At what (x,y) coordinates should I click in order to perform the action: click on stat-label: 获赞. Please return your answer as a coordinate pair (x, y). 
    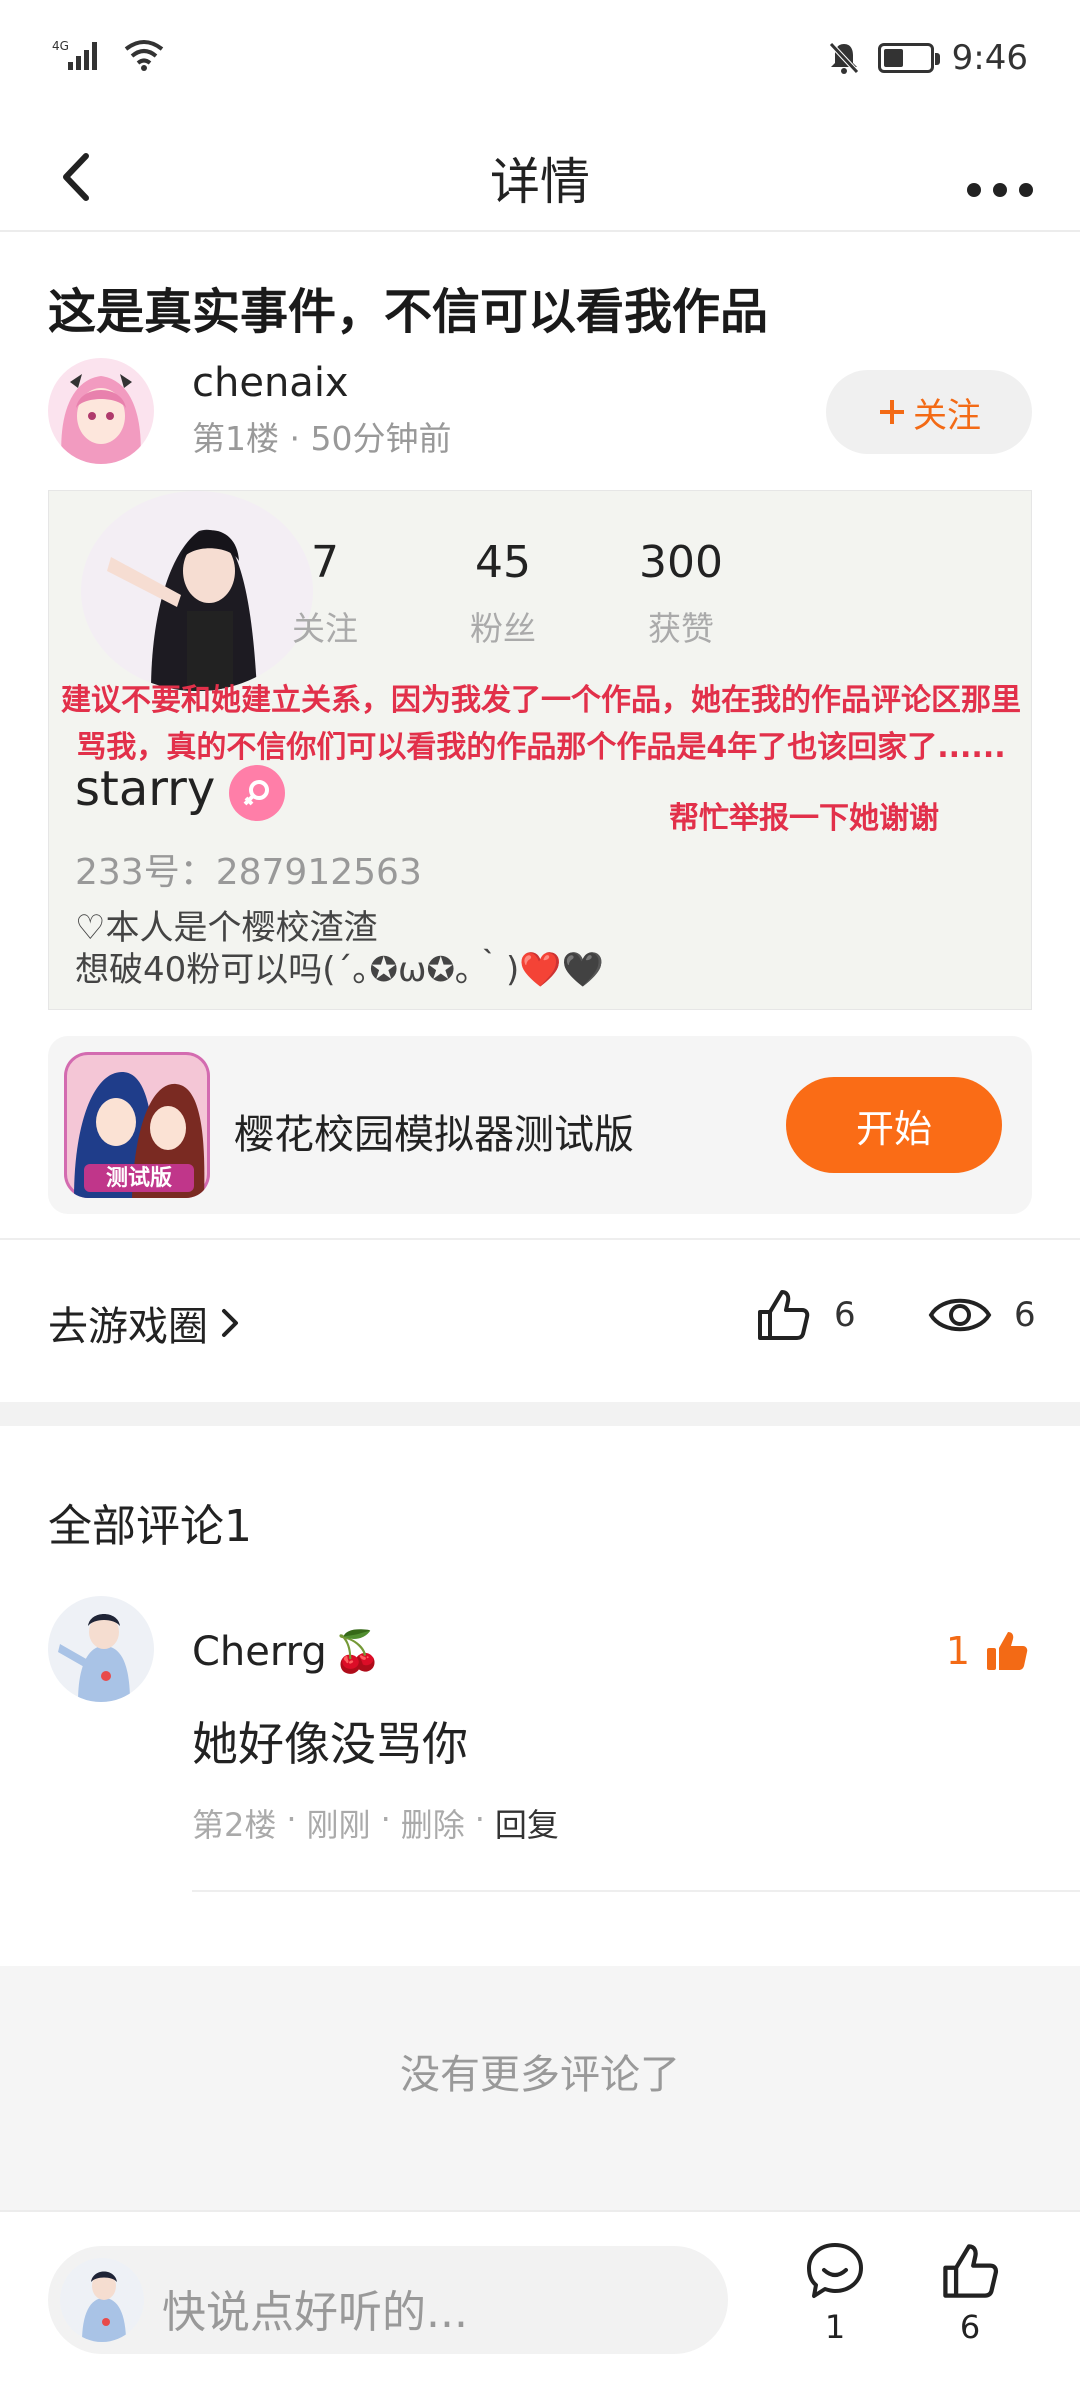
    Looking at the image, I should click on (681, 628).